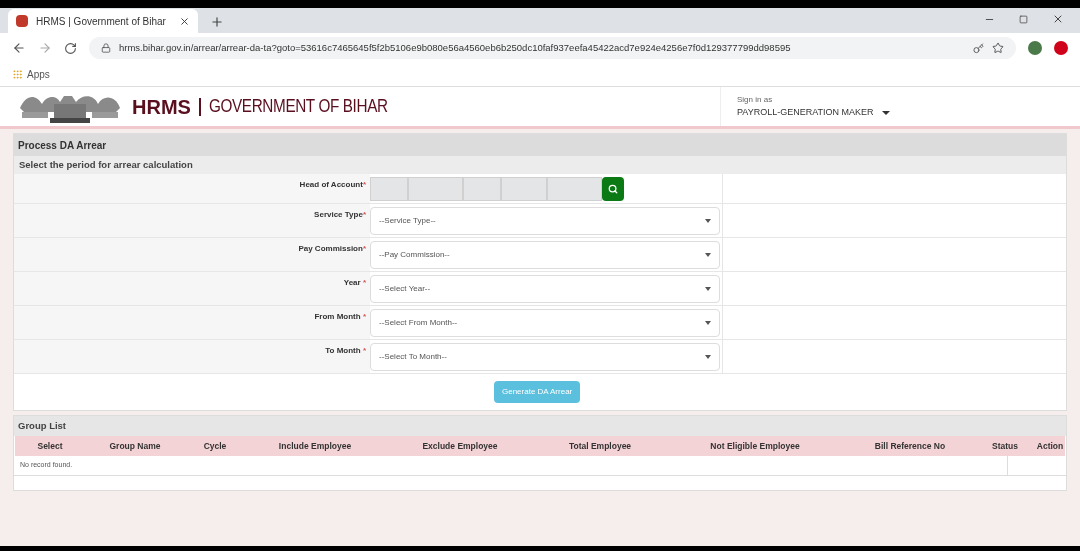  I want to click on field-label: Pay Commission*, so click(332, 249).